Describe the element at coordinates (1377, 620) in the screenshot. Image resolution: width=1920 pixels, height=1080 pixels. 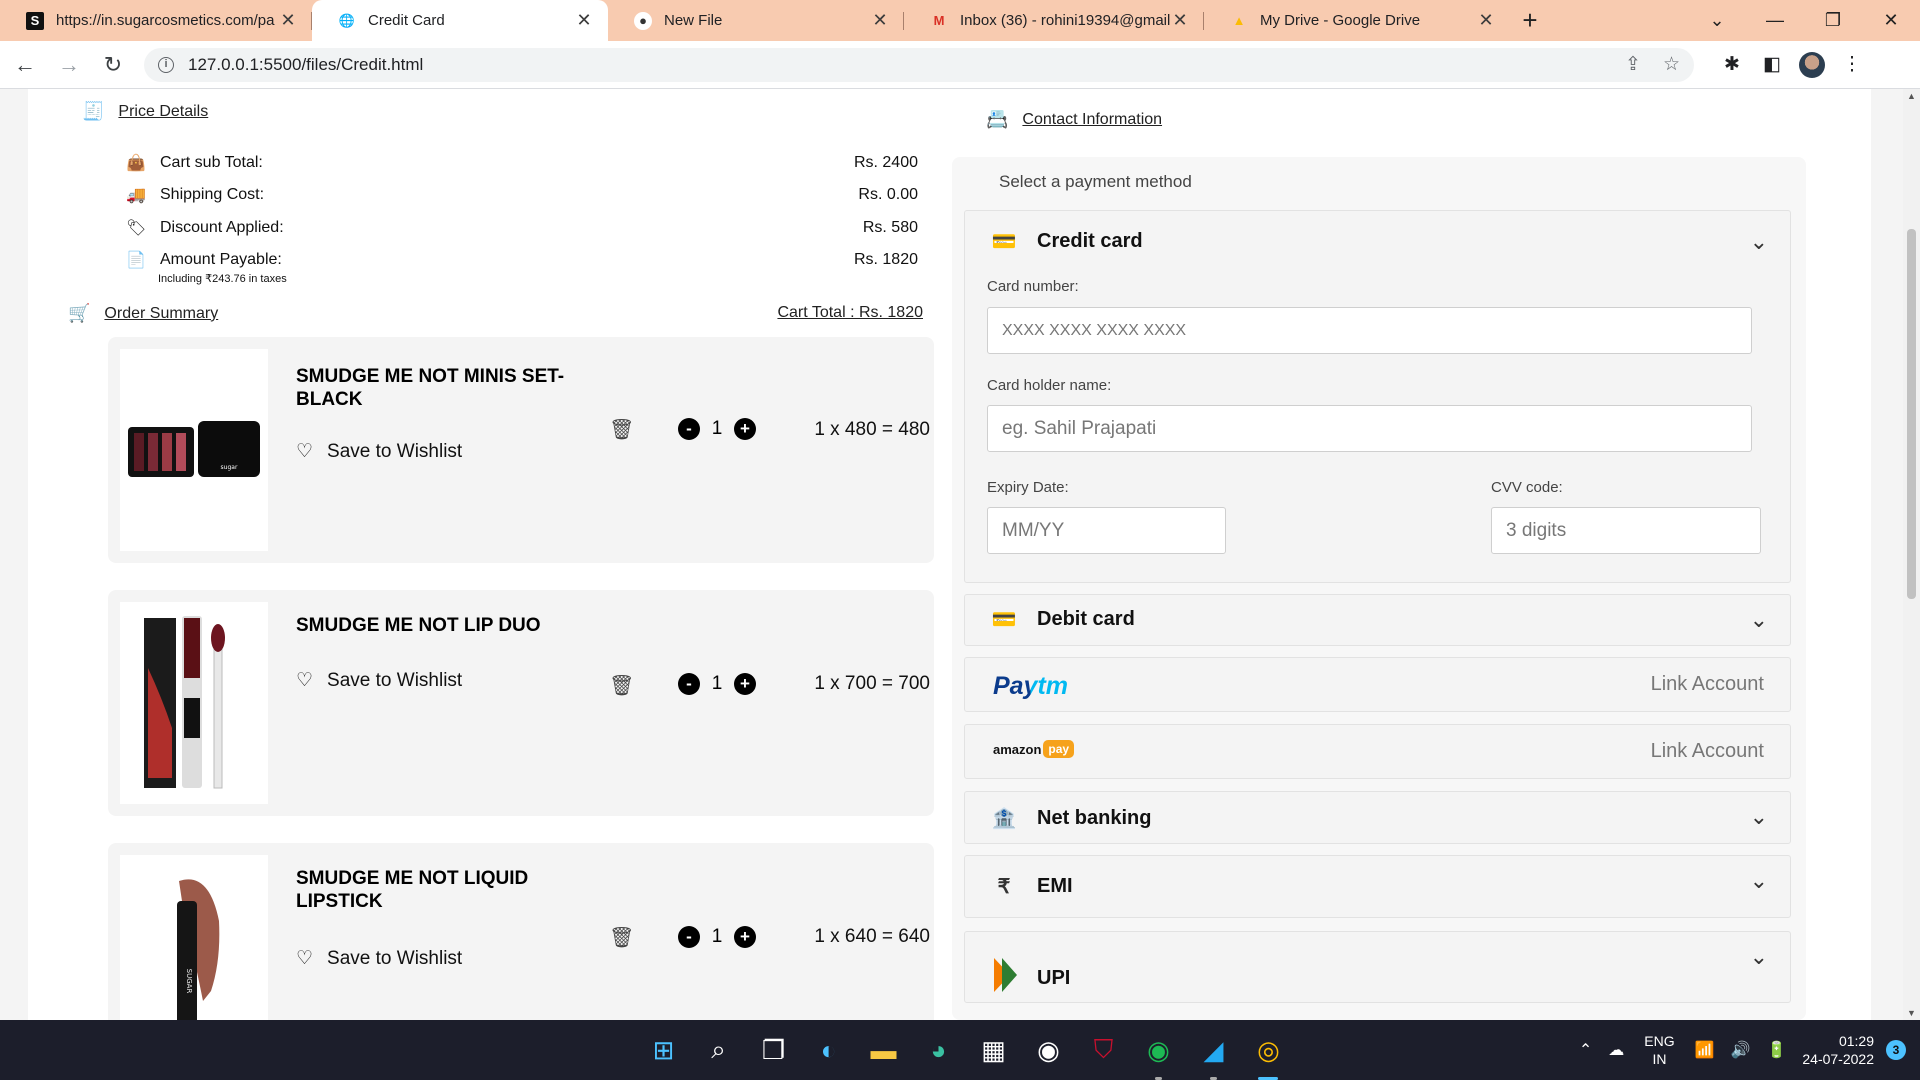
I see `debit-card-section: 💳 Debit card ⌄` at that location.